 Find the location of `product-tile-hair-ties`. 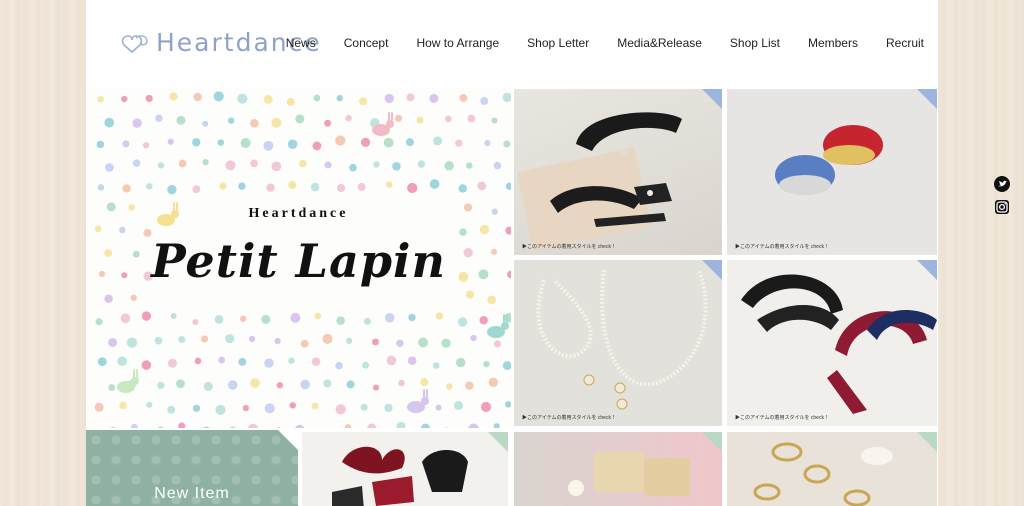

product-tile-hair-ties is located at coordinates (405, 469).